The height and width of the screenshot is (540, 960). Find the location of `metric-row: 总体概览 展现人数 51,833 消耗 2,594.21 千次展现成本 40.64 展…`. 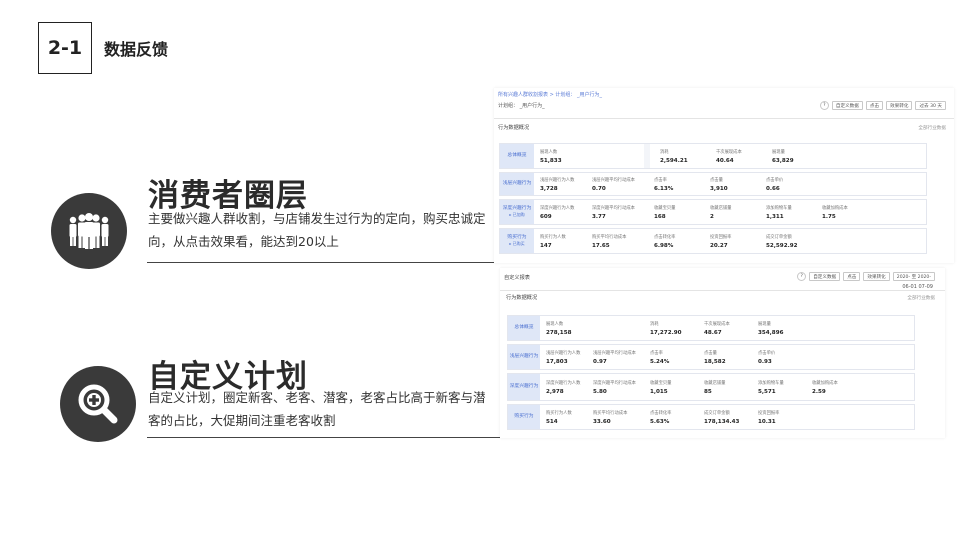

metric-row: 总体概览 展现人数 51,833 消耗 2,594.21 千次展现成本 40.64 展… is located at coordinates (713, 156).